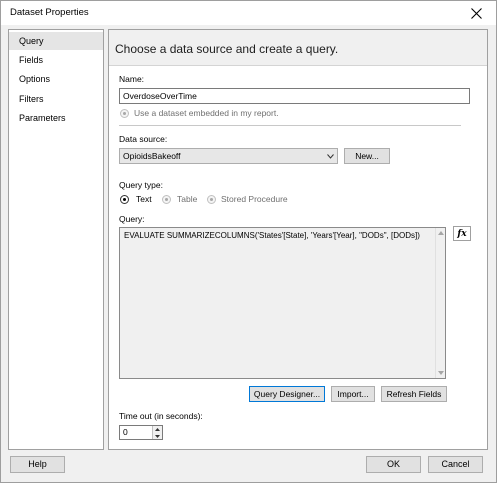 Image resolution: width=497 pixels, height=483 pixels. I want to click on chevron-up-icon, so click(157, 429).